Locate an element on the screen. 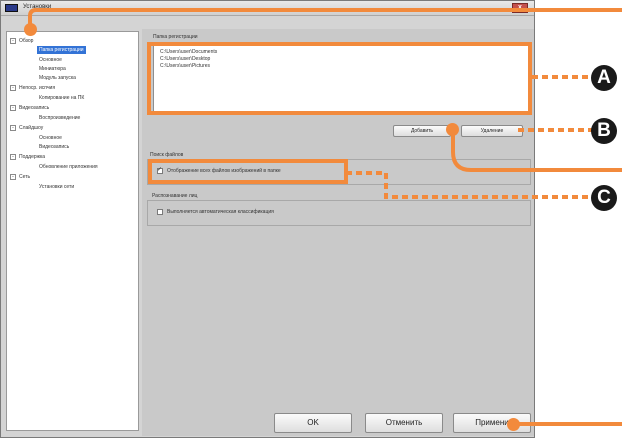 This screenshot has width=622, height=438. callout-badge-b: B is located at coordinates (604, 131).